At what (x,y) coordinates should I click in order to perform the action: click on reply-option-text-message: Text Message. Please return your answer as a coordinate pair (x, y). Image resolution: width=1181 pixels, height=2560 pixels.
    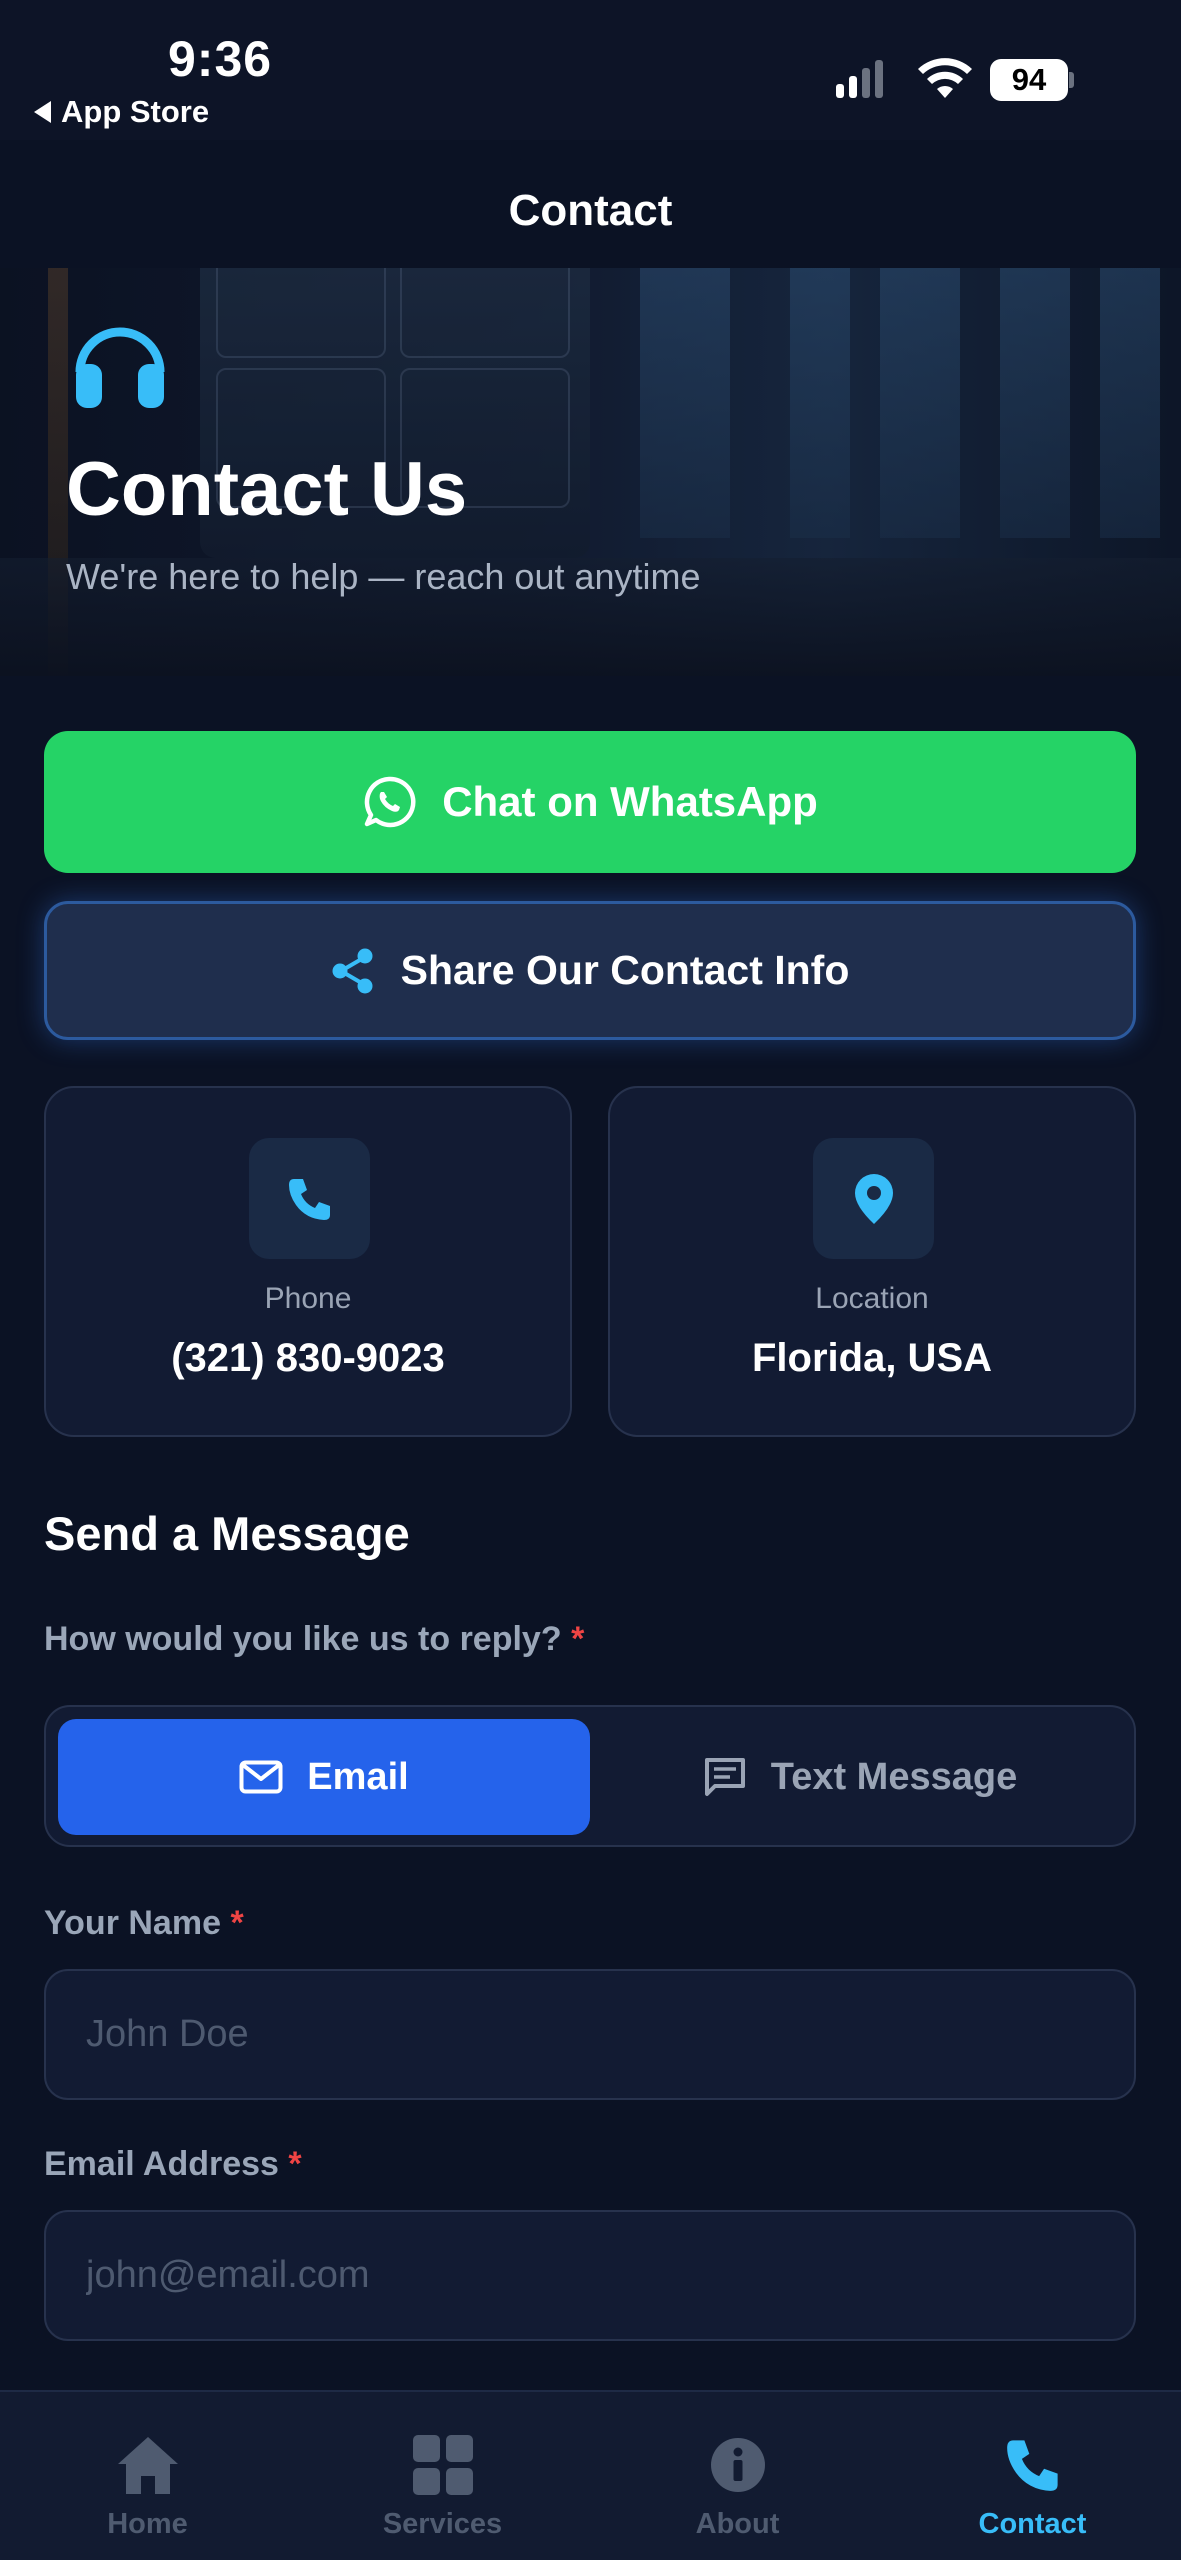
    Looking at the image, I should click on (860, 1777).